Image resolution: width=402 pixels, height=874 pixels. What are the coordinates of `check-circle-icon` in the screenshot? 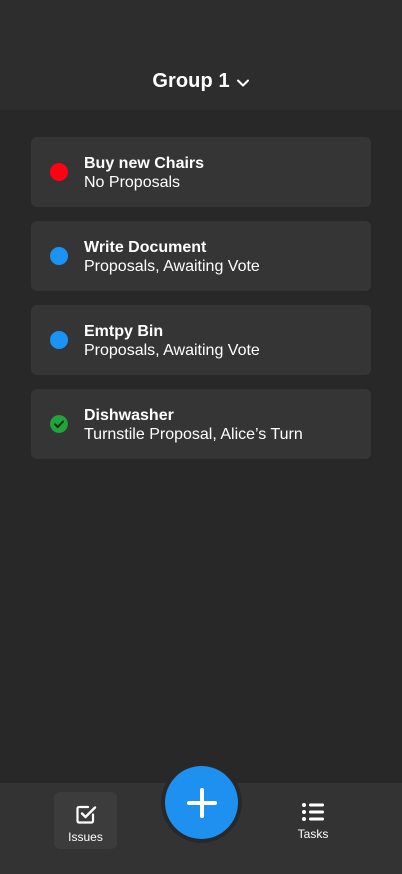 It's located at (59, 424).